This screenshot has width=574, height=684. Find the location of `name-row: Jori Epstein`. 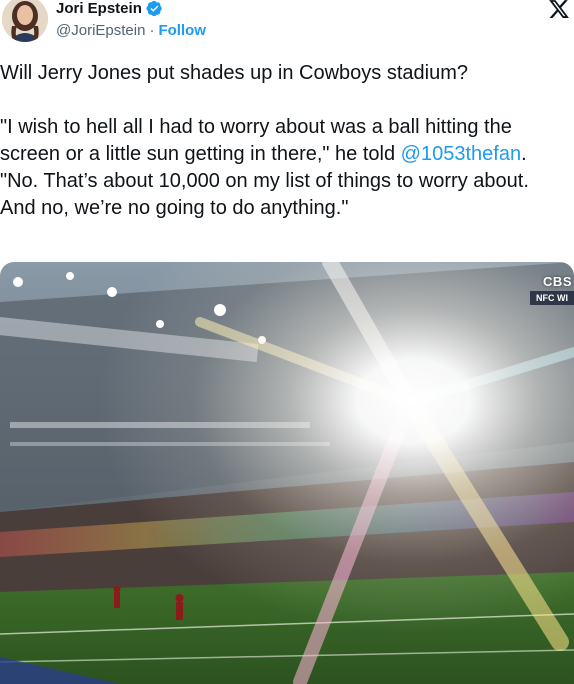

name-row: Jori Epstein is located at coordinates (109, 9).